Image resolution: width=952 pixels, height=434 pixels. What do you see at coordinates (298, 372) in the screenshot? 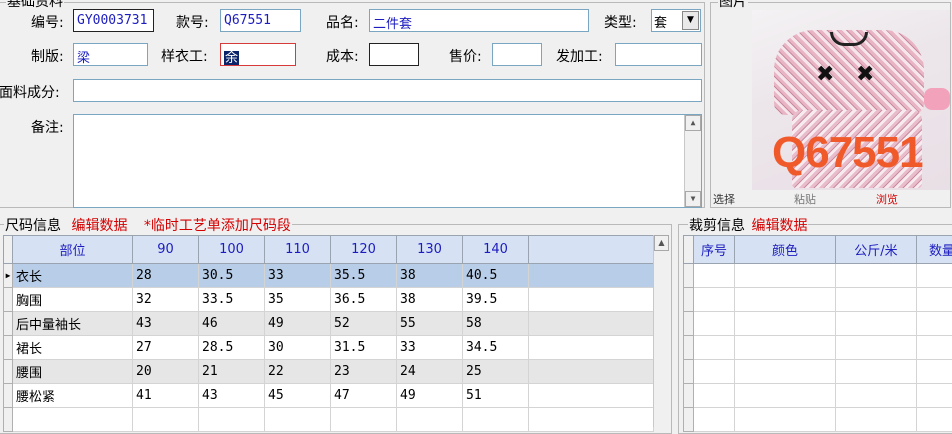
I see `table-cell: 22` at bounding box center [298, 372].